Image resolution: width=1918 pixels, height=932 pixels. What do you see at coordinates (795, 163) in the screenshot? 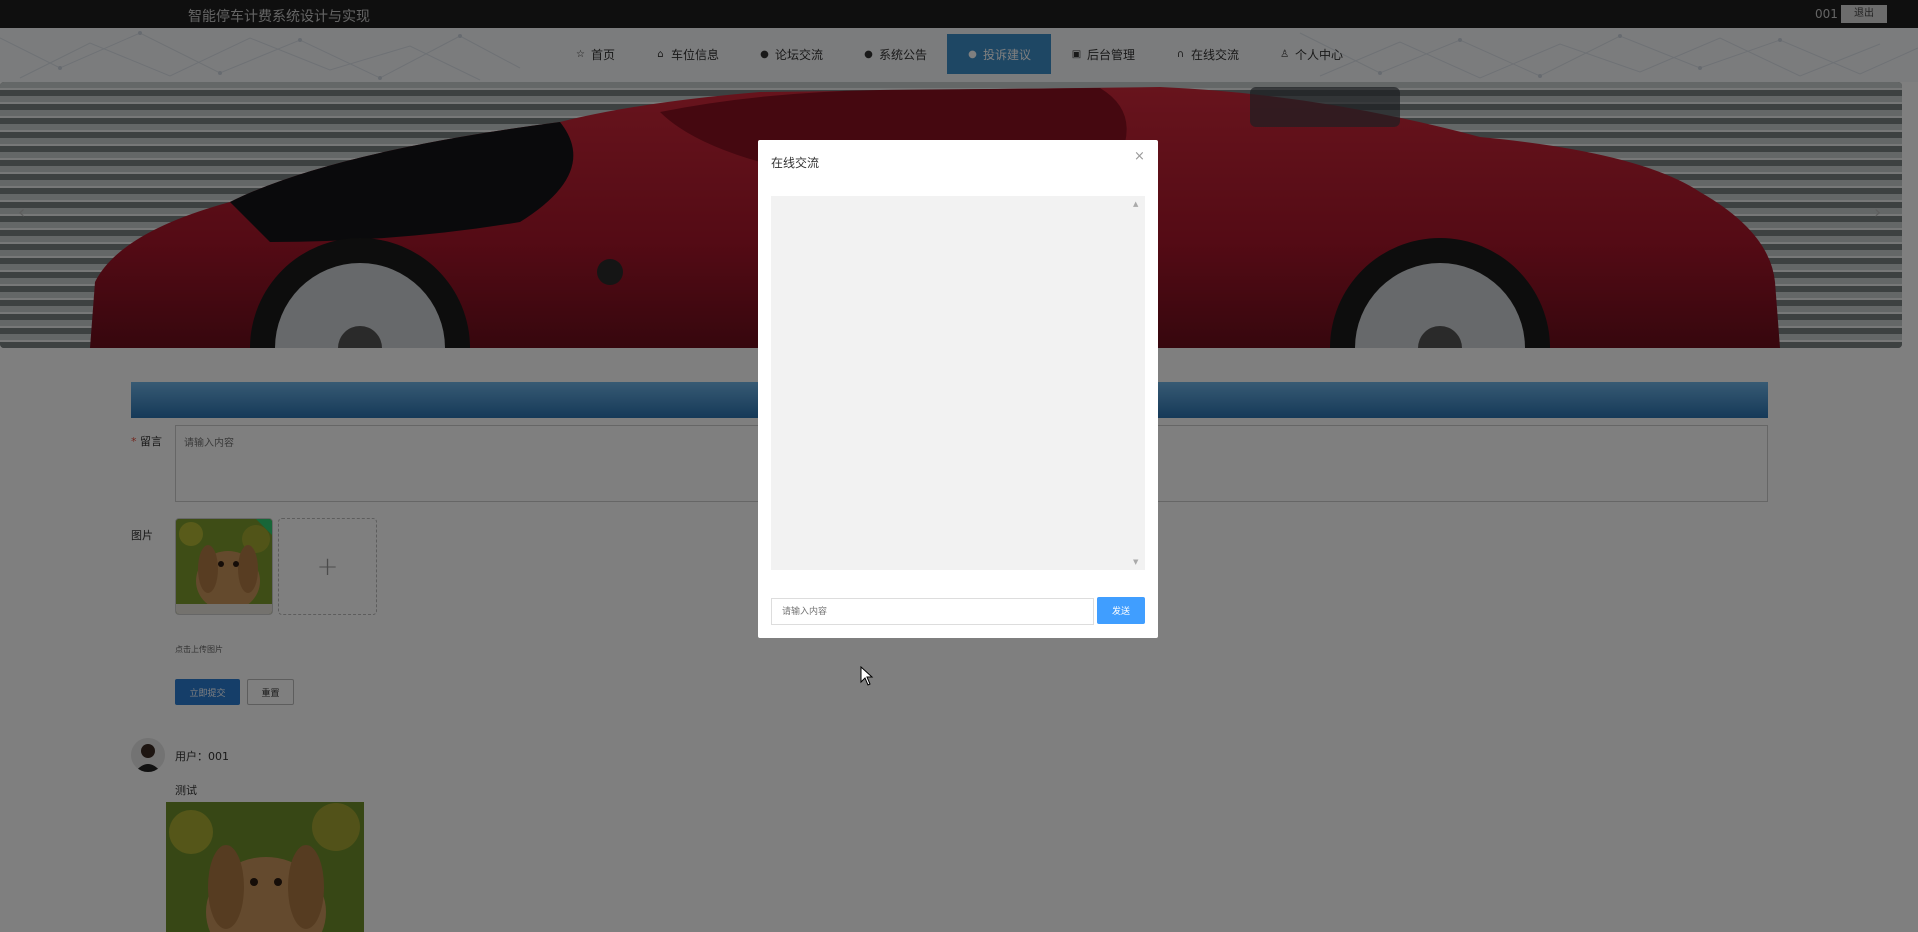
I see `dialog-title: 在线交流` at bounding box center [795, 163].